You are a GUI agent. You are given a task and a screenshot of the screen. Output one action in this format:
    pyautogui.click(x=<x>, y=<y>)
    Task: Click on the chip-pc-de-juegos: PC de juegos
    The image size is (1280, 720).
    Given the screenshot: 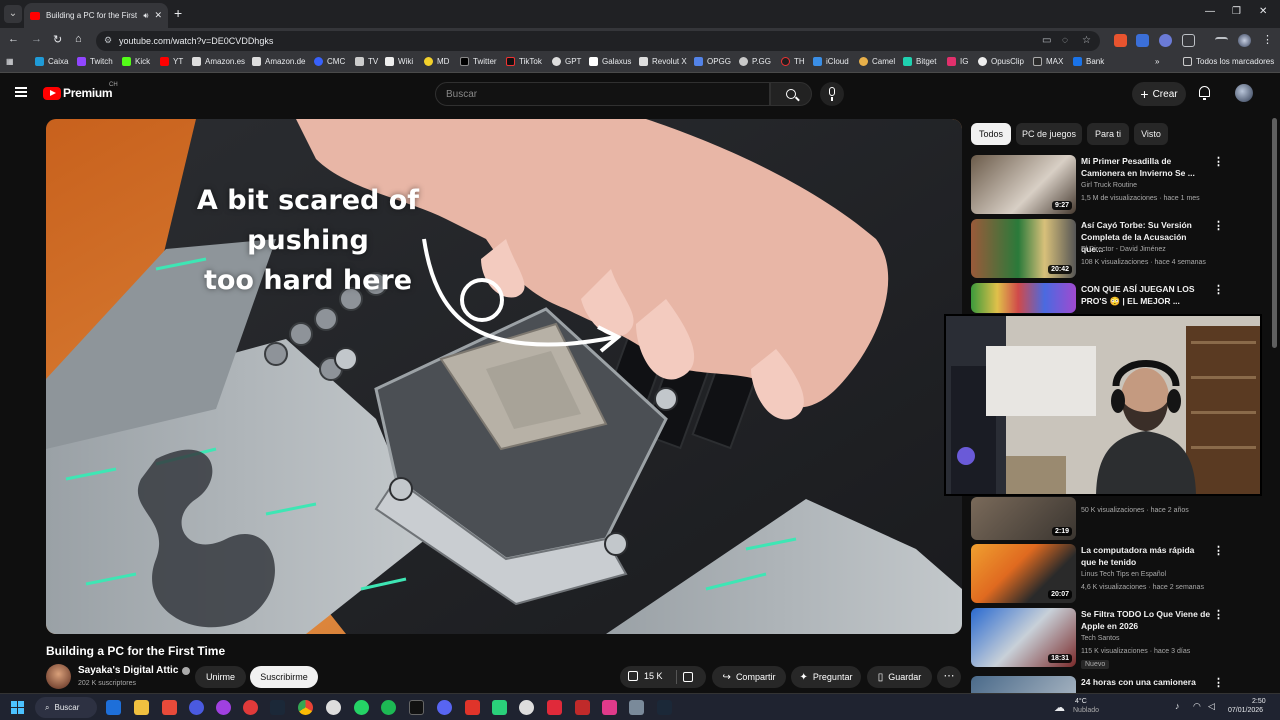 What is the action you would take?
    pyautogui.click(x=1049, y=134)
    